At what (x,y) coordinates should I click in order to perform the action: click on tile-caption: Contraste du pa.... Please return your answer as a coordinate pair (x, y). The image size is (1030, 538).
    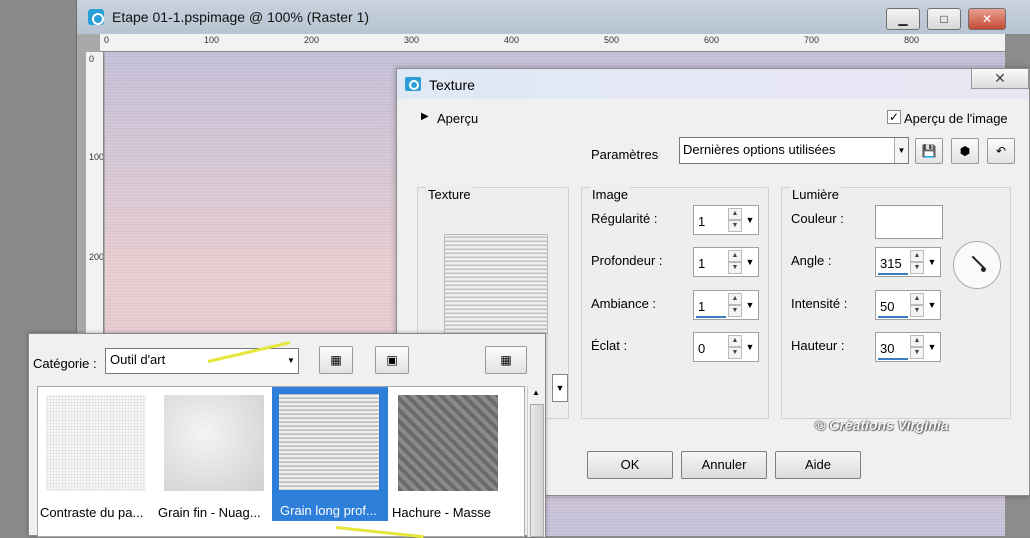
    Looking at the image, I should click on (92, 512).